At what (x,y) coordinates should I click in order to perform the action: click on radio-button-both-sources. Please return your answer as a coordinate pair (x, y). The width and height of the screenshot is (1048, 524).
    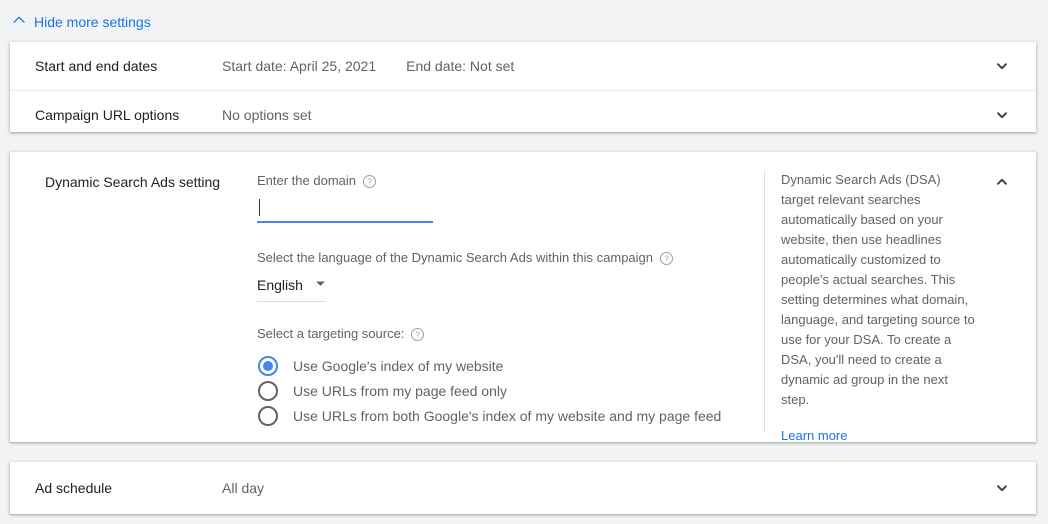
    Looking at the image, I should click on (268, 415).